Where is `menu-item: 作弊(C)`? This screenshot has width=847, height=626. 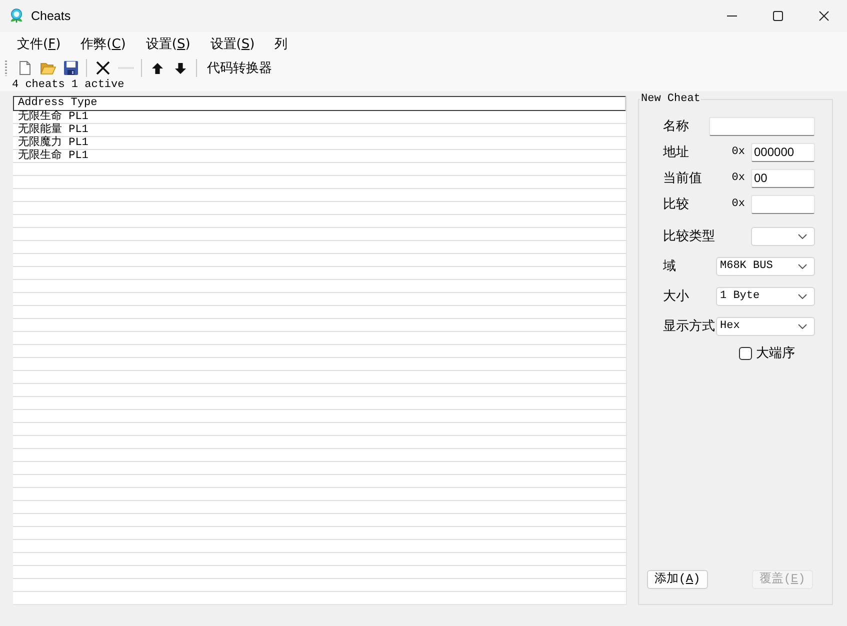 menu-item: 作弊(C) is located at coordinates (103, 45).